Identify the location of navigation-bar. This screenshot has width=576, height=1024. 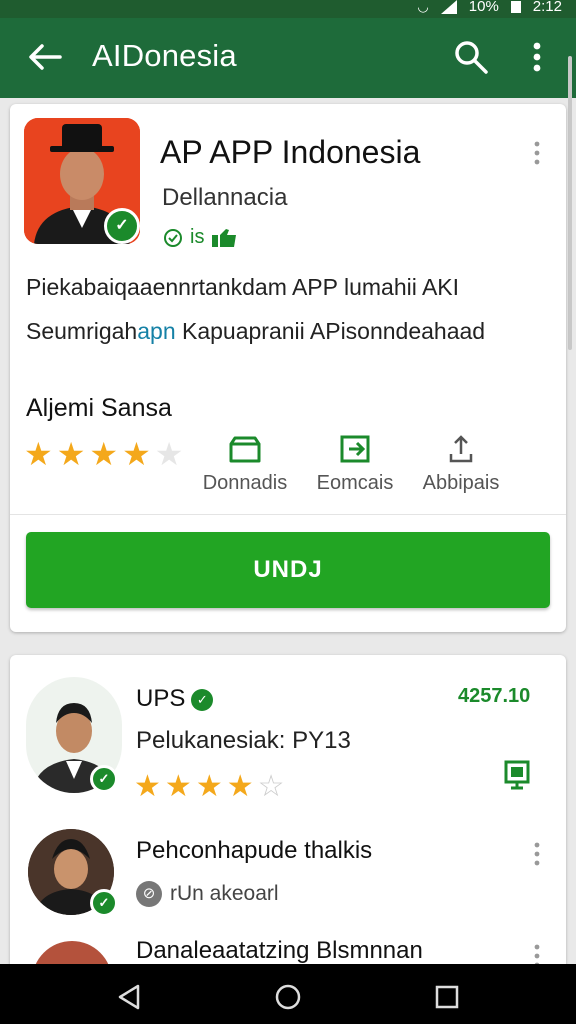
(288, 994).